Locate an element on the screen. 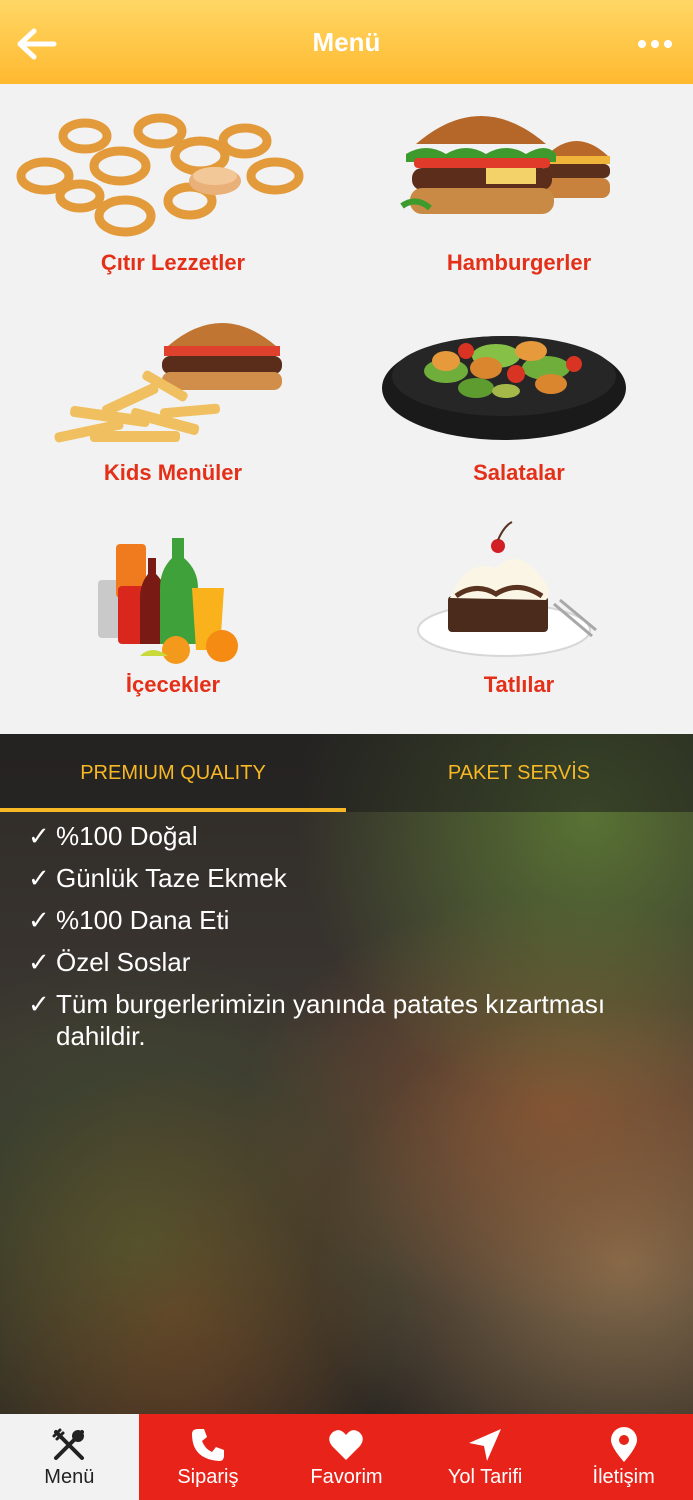  dessert-image is located at coordinates (507, 589).